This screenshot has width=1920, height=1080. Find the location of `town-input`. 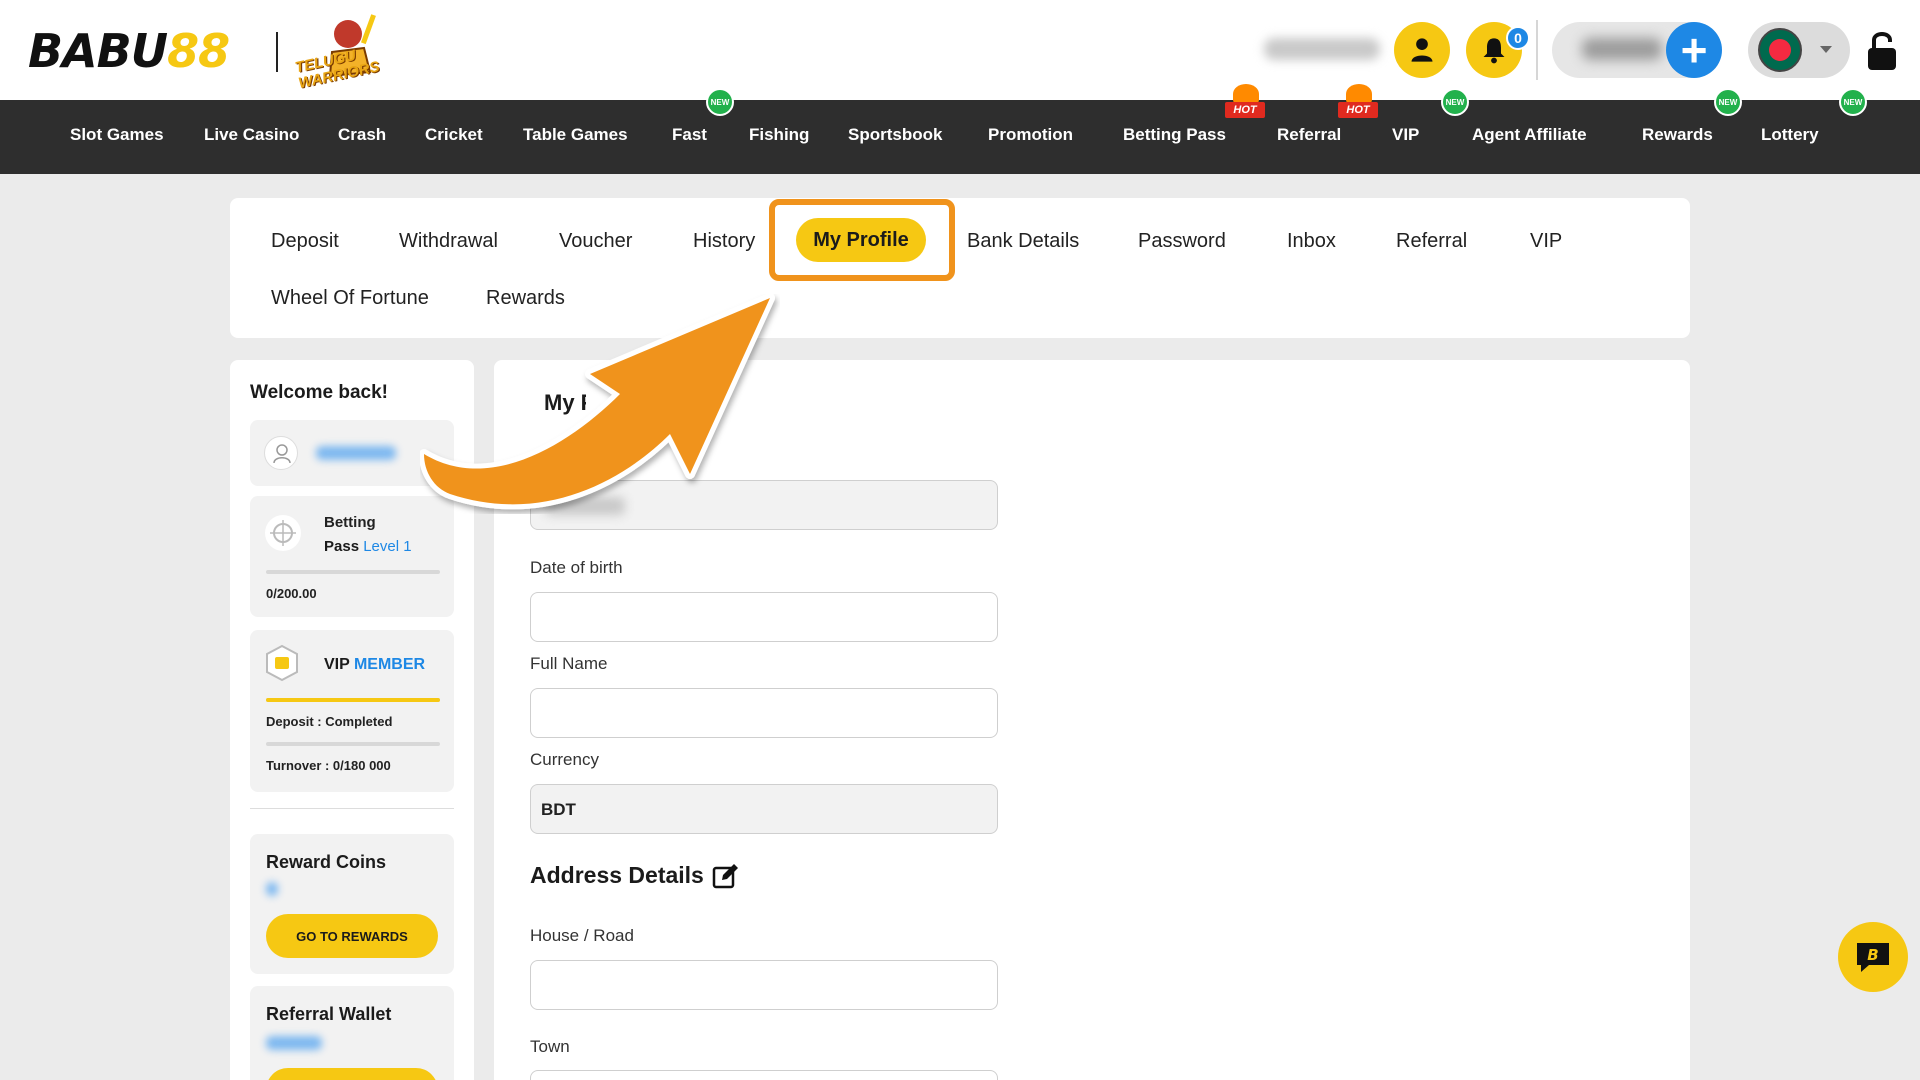

town-input is located at coordinates (764, 1075).